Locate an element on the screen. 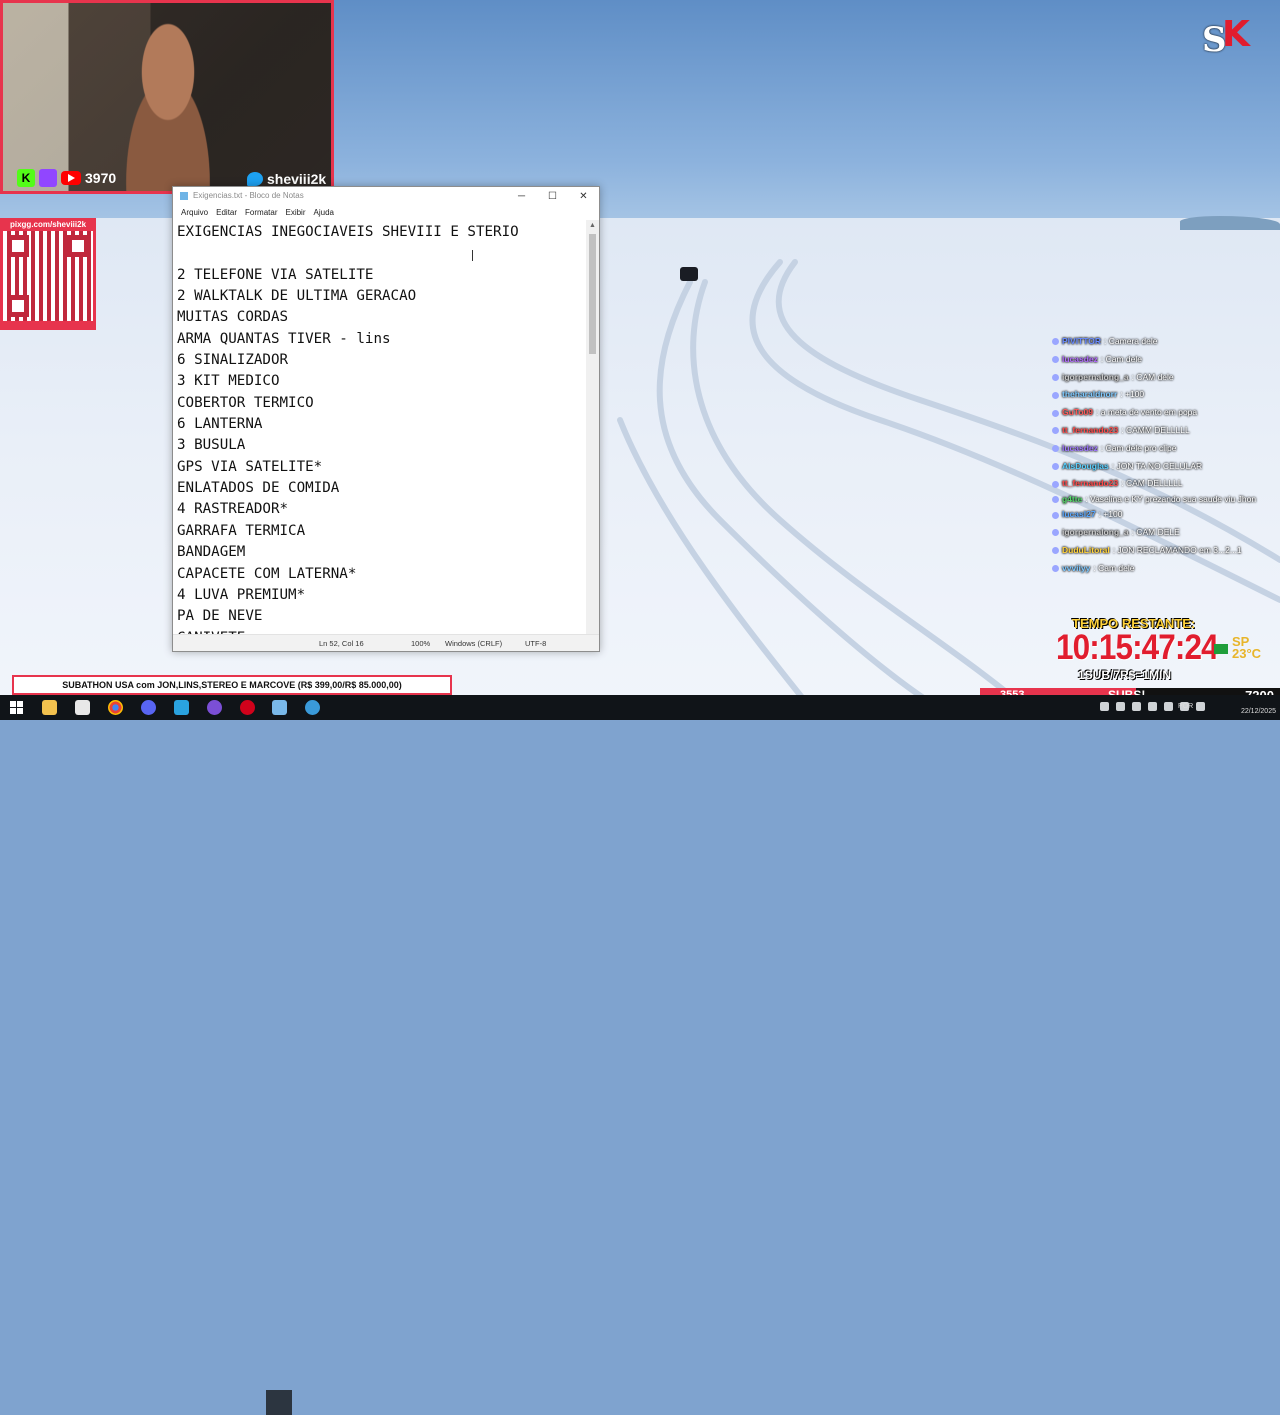 The height and width of the screenshot is (1415, 1280). notepad-line: COBERTOR TERMICO is located at coordinates (245, 402).